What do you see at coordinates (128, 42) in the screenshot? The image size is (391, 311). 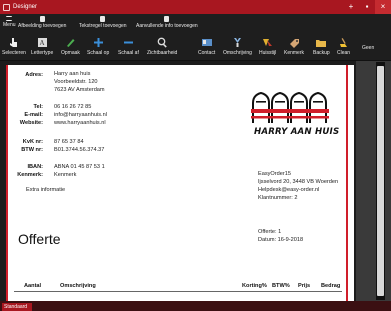 I see `minus-icon` at bounding box center [128, 42].